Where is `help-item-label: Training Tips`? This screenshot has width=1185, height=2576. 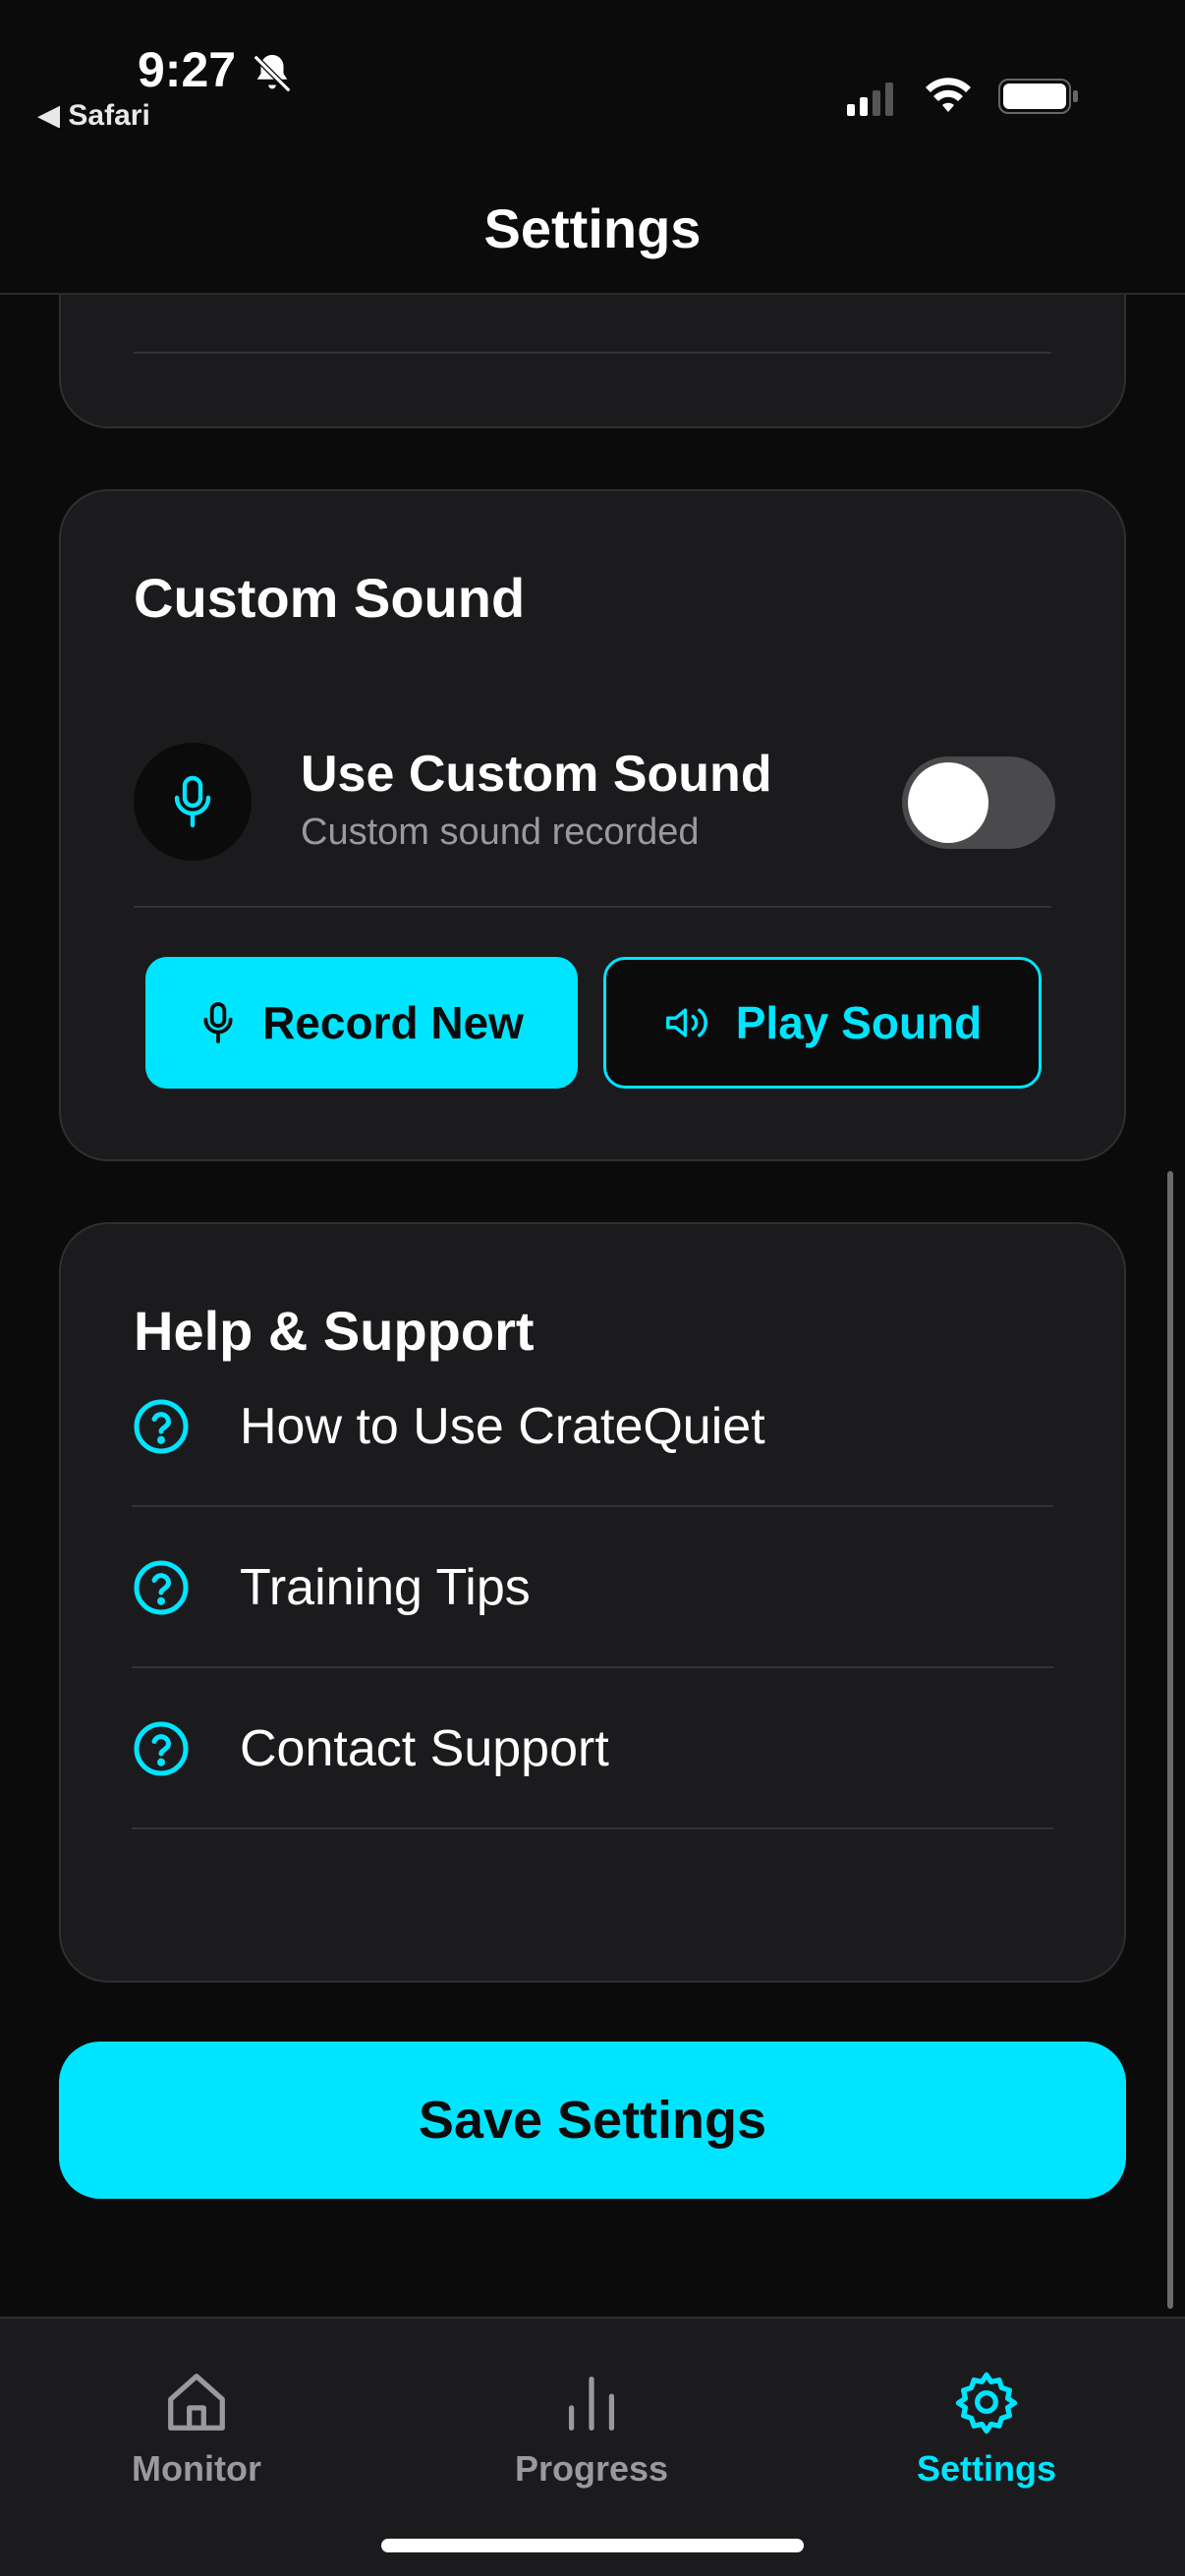
help-item-label: Training Tips is located at coordinates (385, 1587).